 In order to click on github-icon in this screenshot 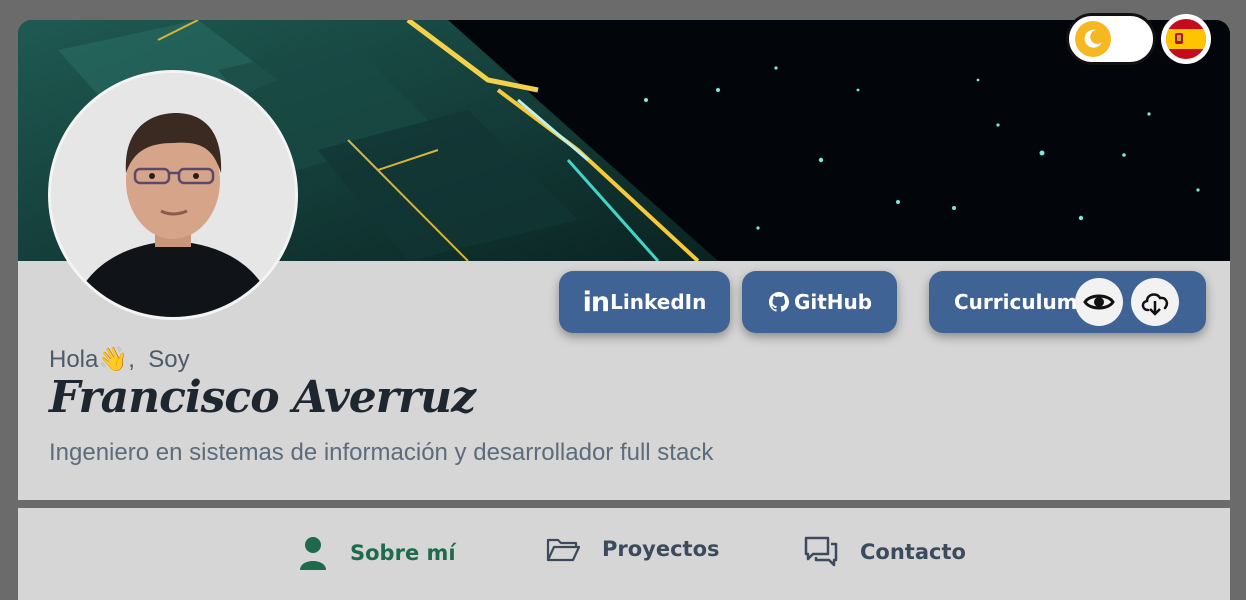, I will do `click(778, 302)`.